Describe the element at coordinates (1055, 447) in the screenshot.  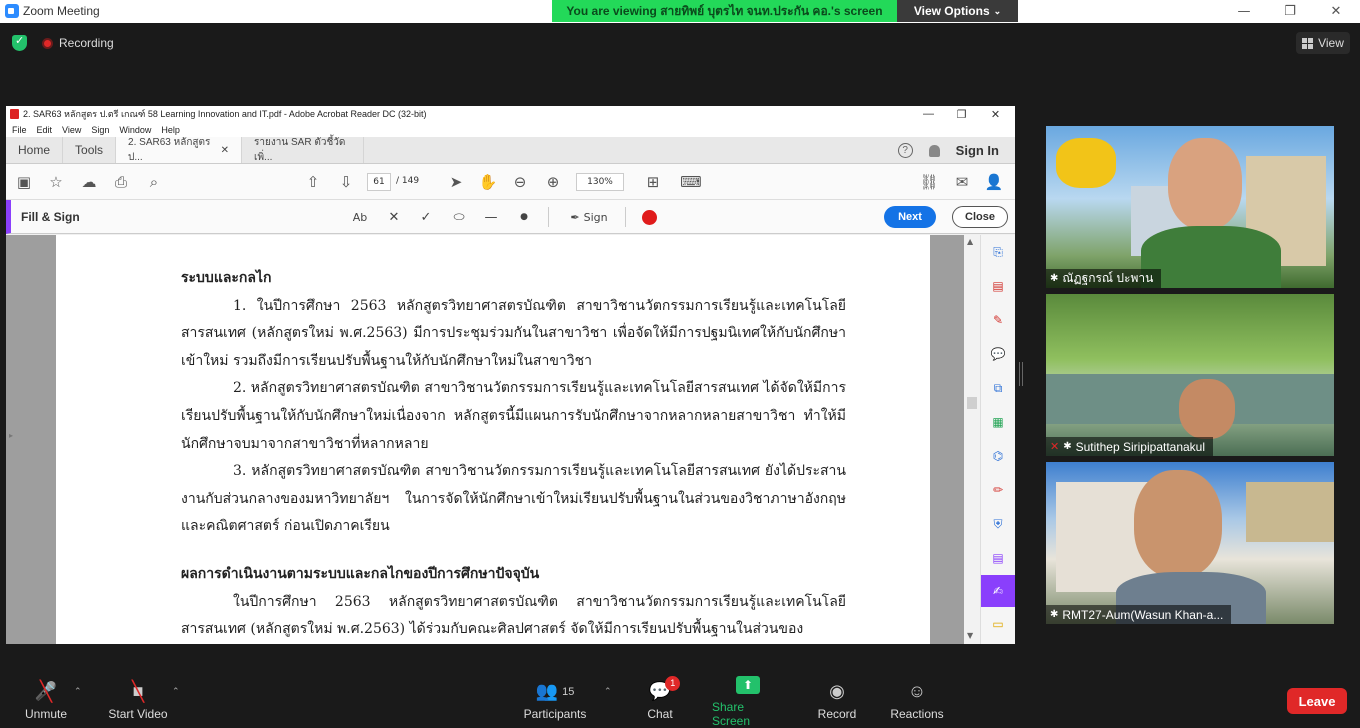
I see `mic-muted-icon: ✕` at that location.